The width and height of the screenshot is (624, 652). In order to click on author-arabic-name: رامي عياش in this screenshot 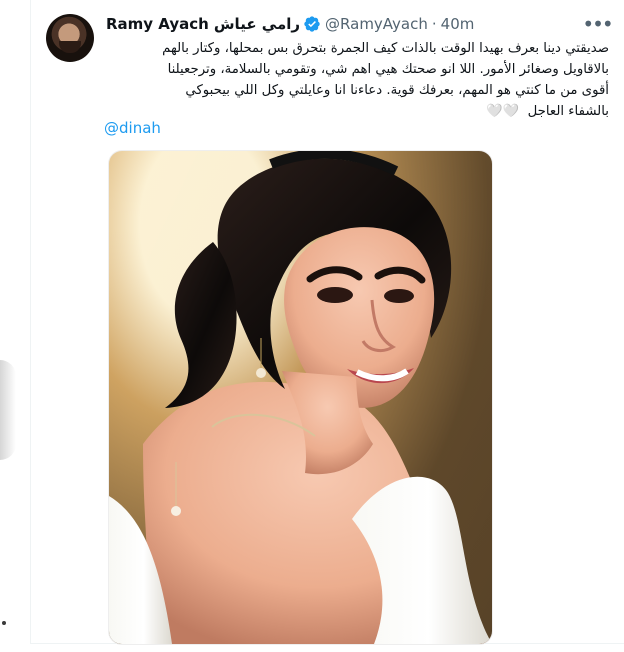, I will do `click(257, 24)`.